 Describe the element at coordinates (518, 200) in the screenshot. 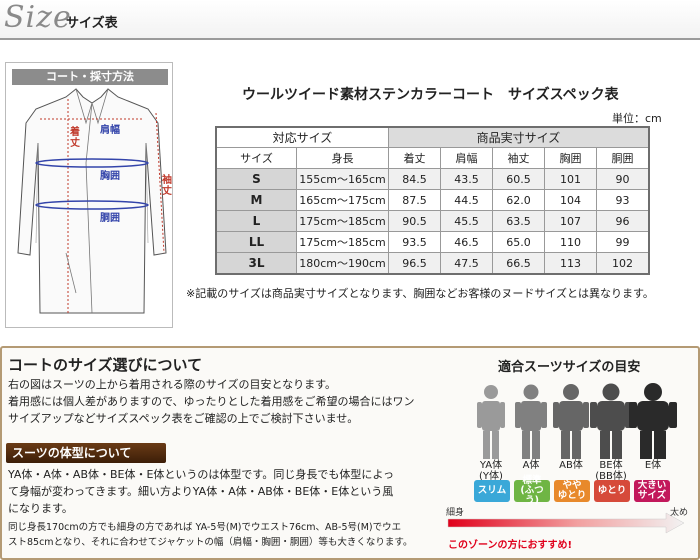

I see `table-cell: 62.0` at that location.